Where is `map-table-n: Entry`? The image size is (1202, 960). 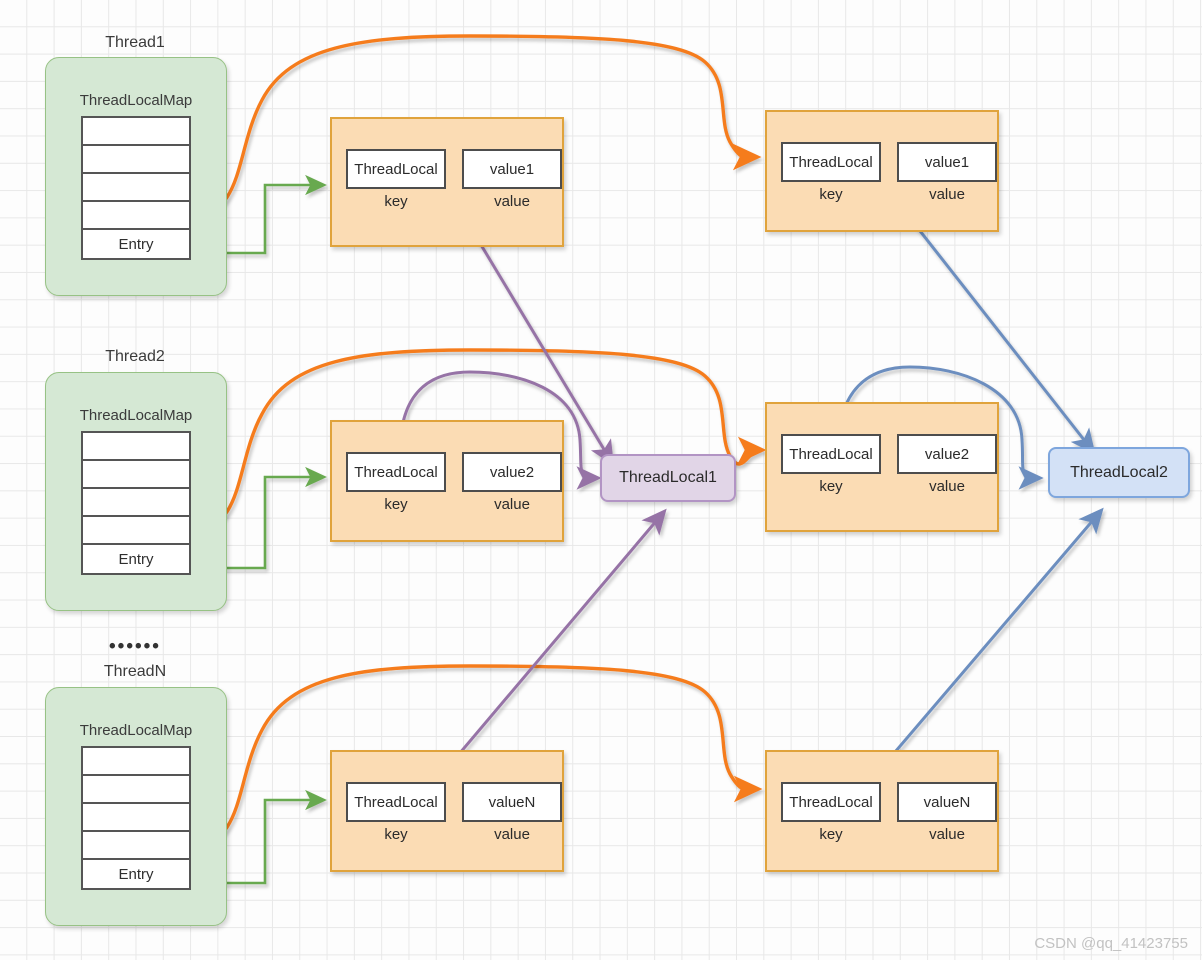 map-table-n: Entry is located at coordinates (136, 818).